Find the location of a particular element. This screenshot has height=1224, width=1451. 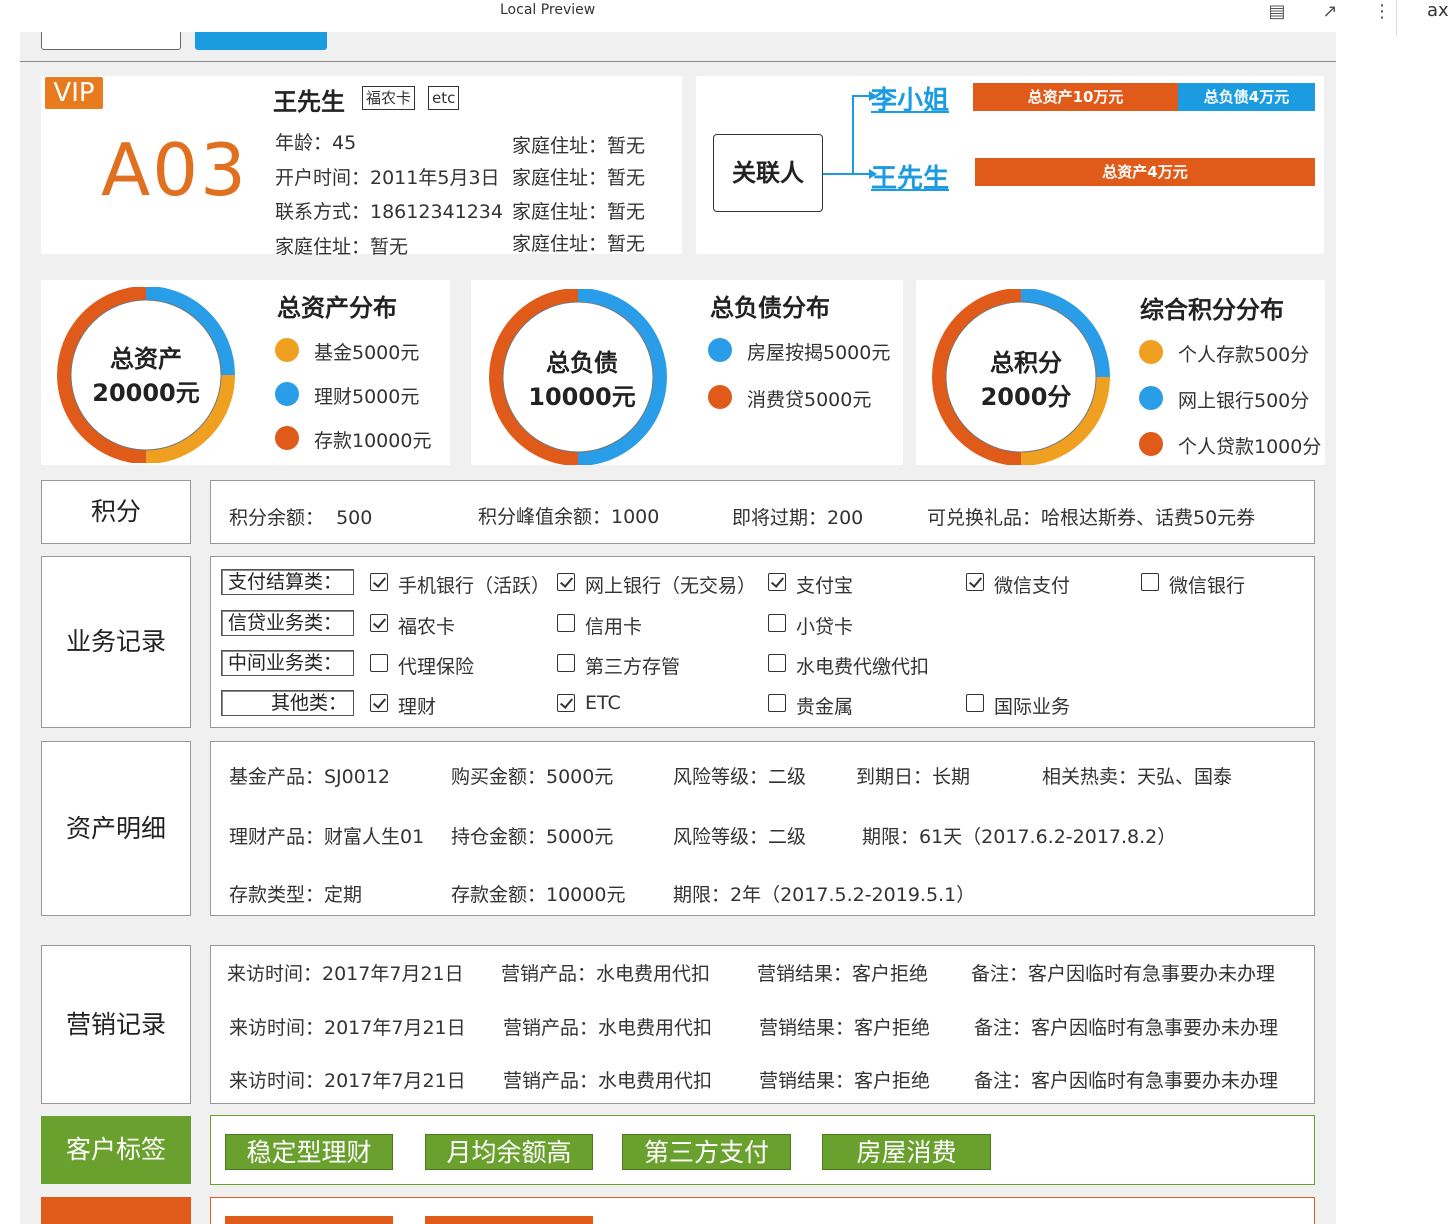

product-tag-etc: etc is located at coordinates (444, 98).